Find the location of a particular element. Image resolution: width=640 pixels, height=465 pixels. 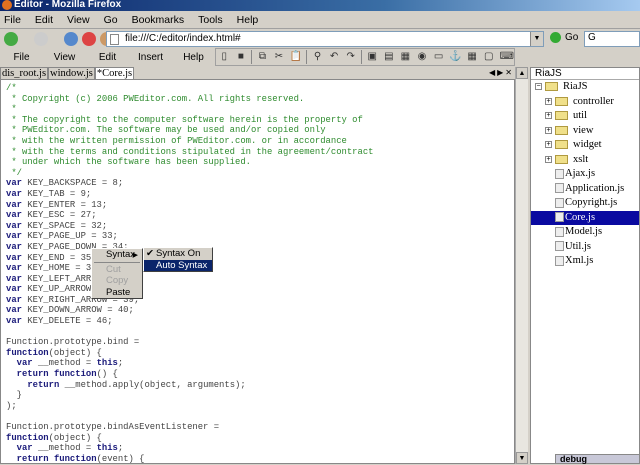

toolbar-separator is located at coordinates (307, 57).